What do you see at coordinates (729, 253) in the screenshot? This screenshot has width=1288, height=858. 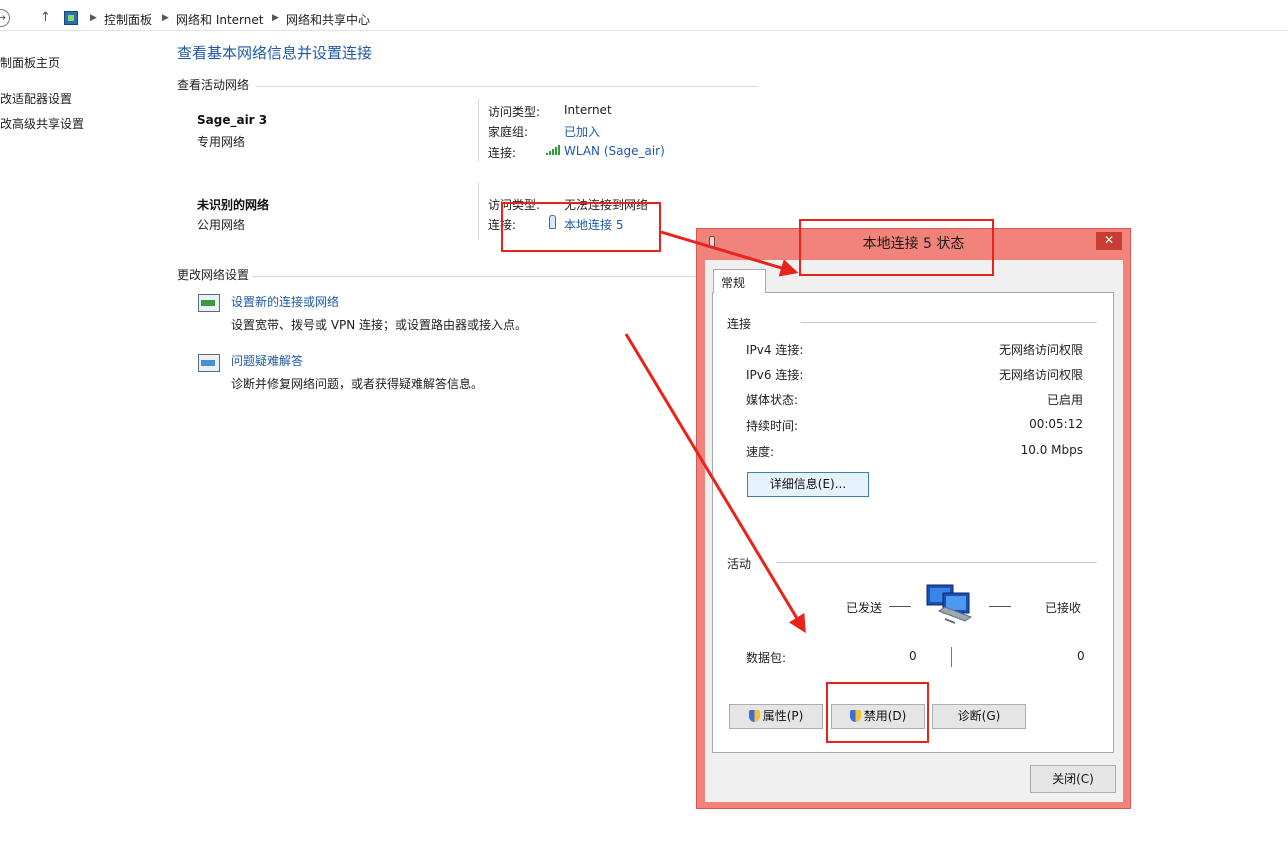 I see `annotation-arrow-to-dialog` at bounding box center [729, 253].